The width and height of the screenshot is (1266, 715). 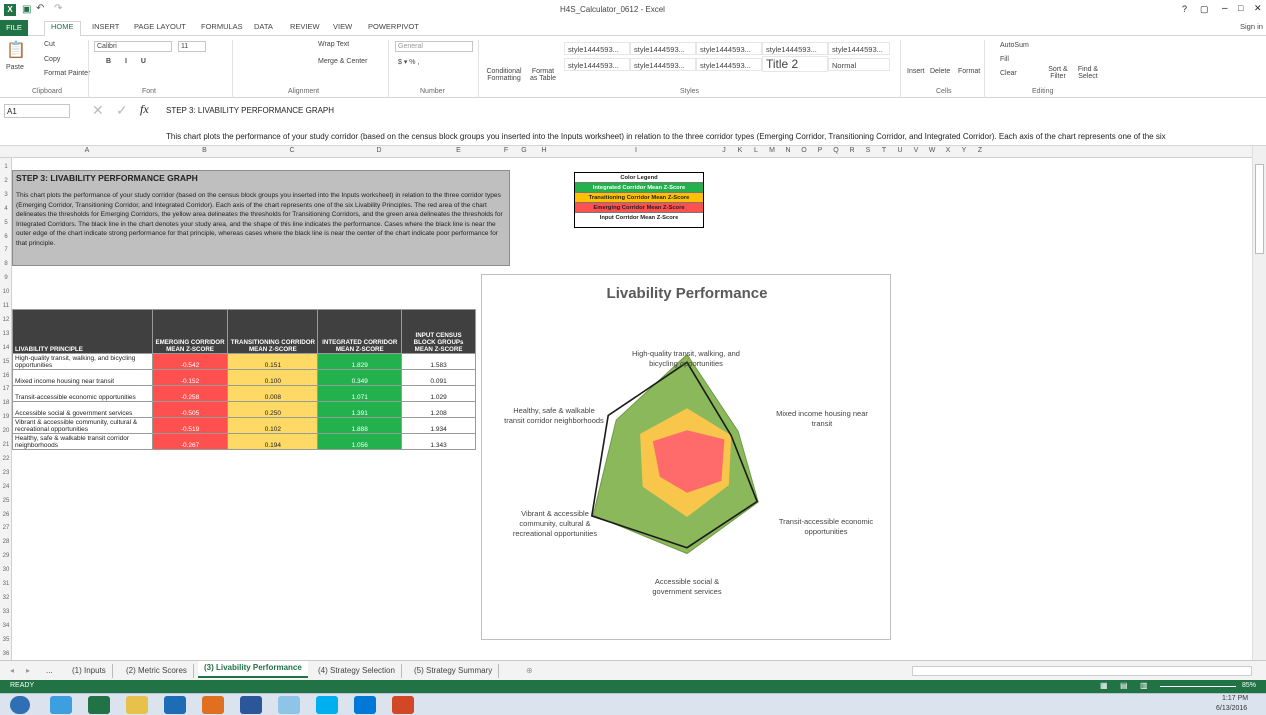 What do you see at coordinates (292, 150) in the screenshot?
I see `column-header-c: C` at bounding box center [292, 150].